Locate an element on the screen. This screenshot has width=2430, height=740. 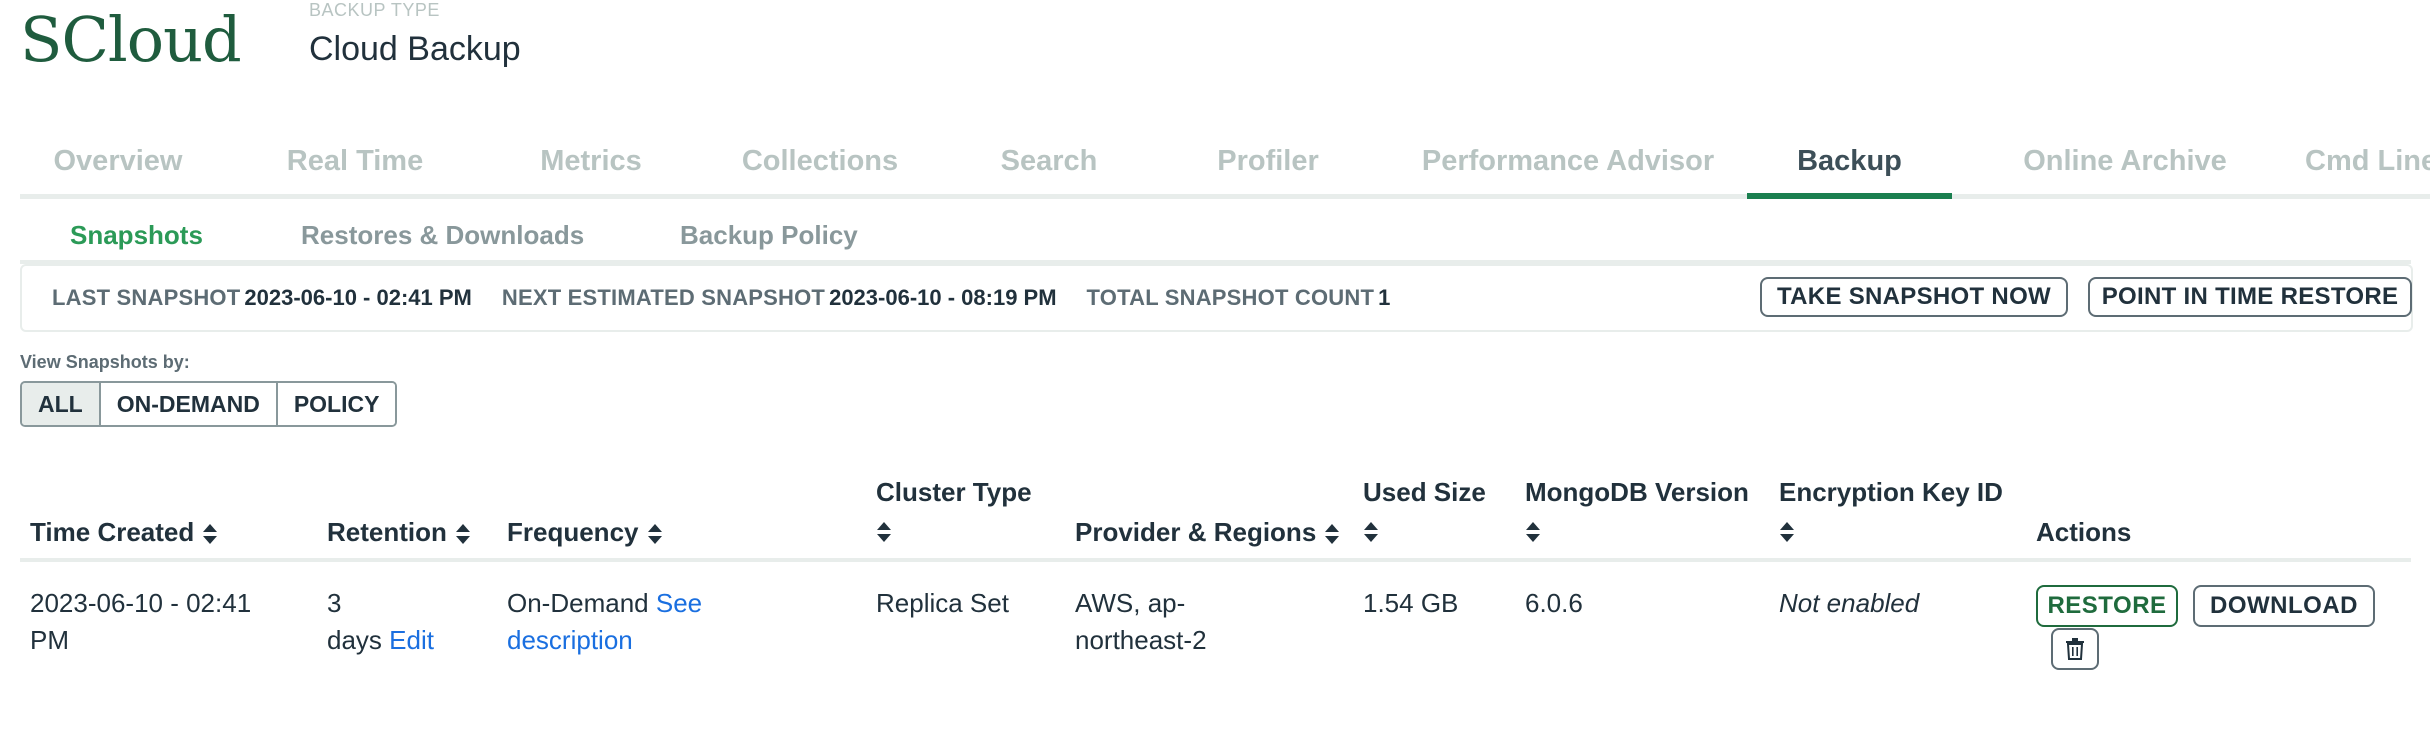
column-header-frequency: Frequency is located at coordinates (585, 532).